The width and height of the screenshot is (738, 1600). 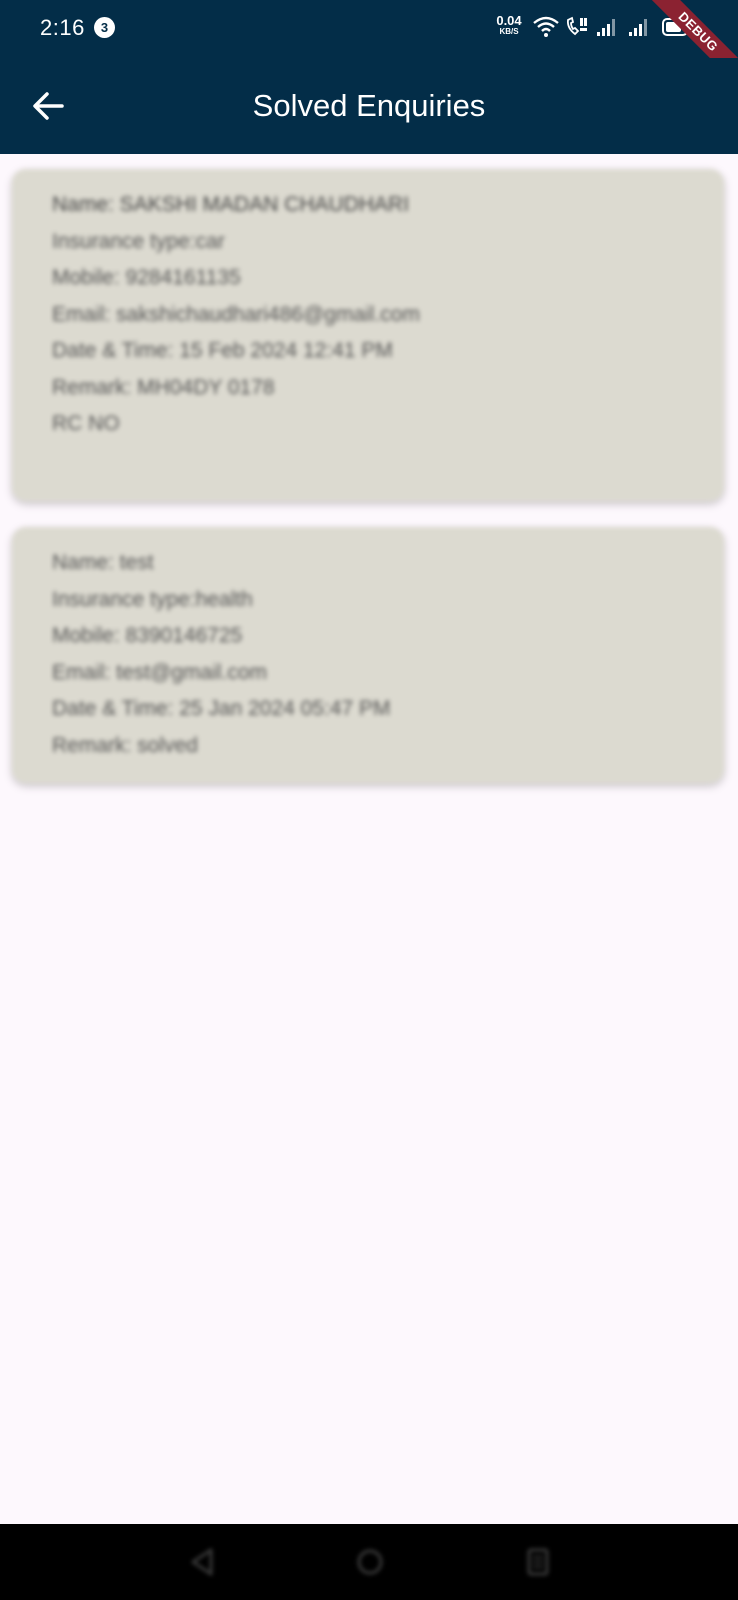 I want to click on notification-count-badge: 3, so click(x=104, y=27).